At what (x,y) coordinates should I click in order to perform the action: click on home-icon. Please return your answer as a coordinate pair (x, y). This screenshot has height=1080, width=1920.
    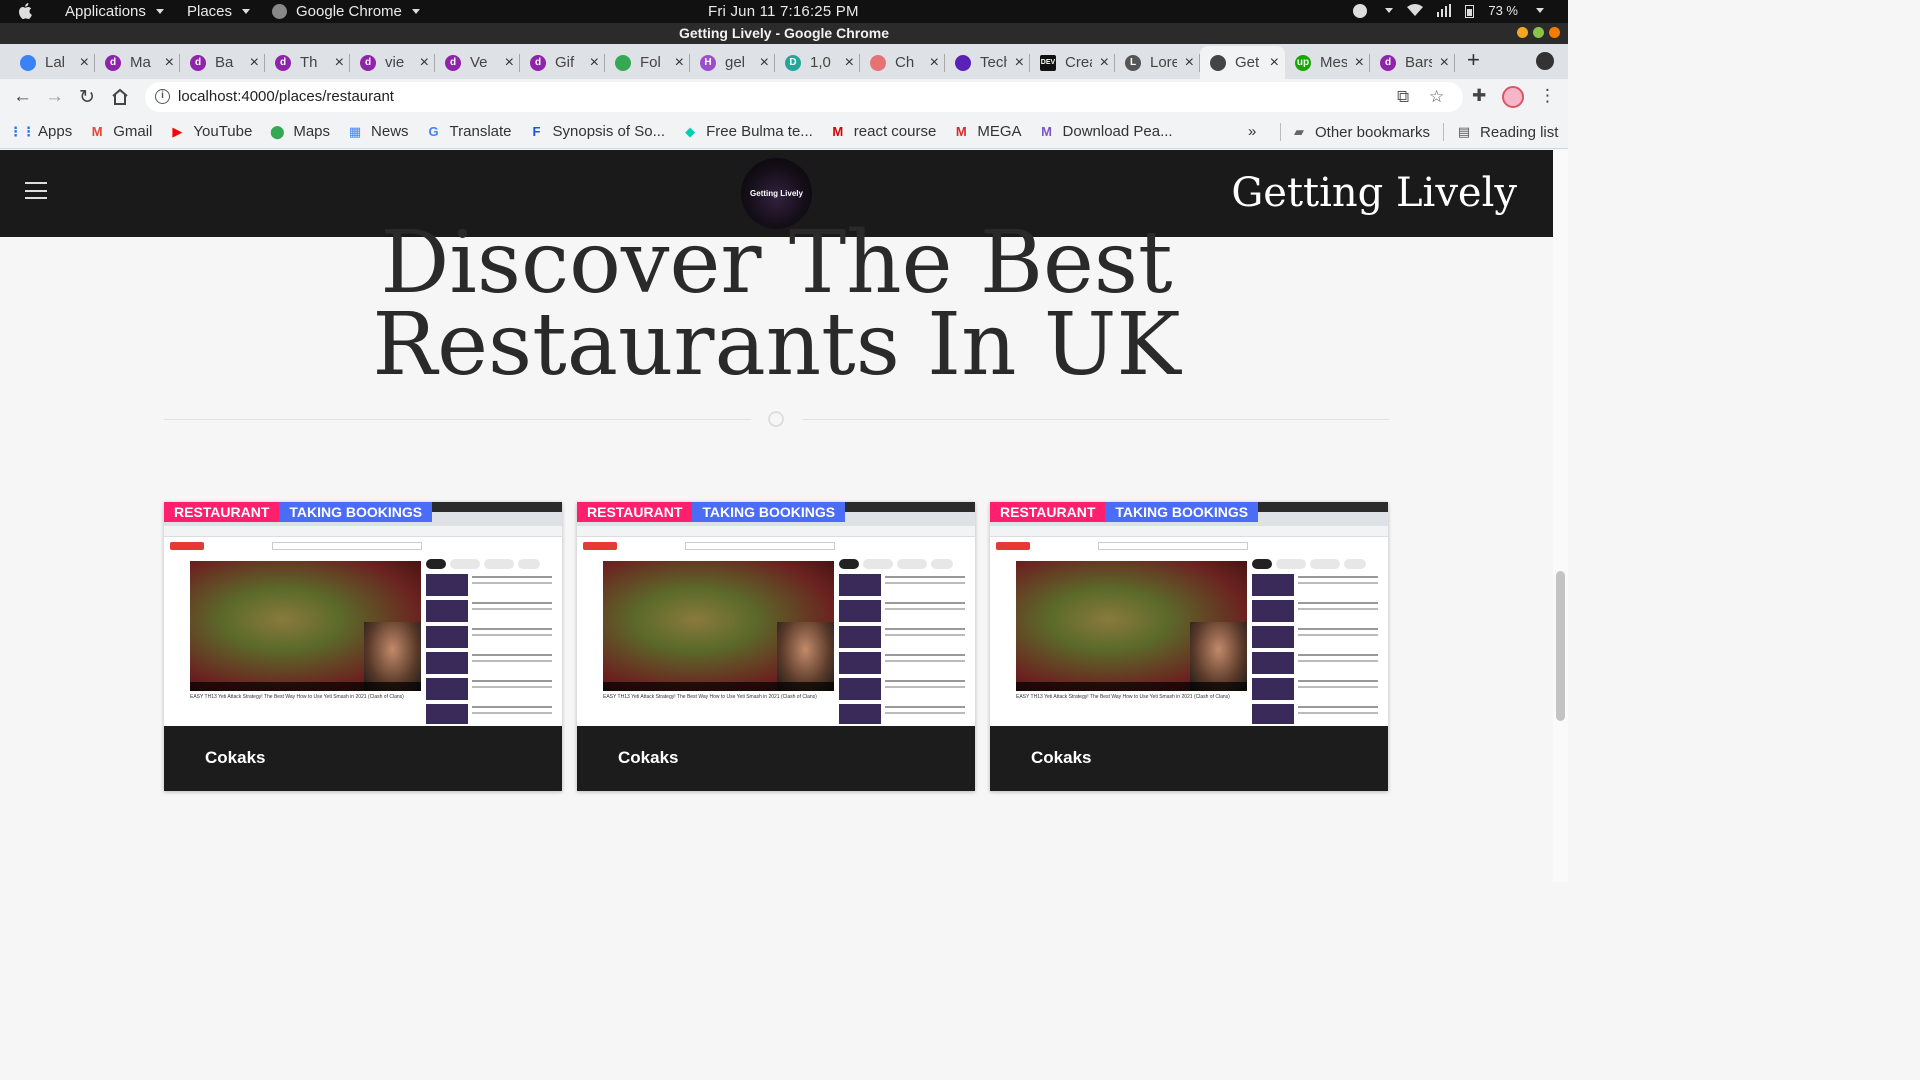
    Looking at the image, I should click on (120, 96).